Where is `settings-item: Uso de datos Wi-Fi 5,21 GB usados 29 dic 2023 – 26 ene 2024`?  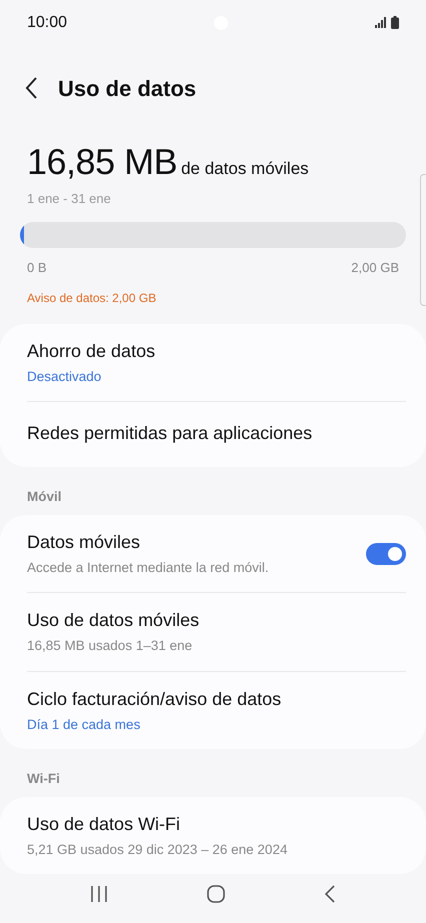
settings-item: Uso de datos Wi-Fi 5,21 GB usados 29 dic 2023 – 26 ene 2024 is located at coordinates (216, 835).